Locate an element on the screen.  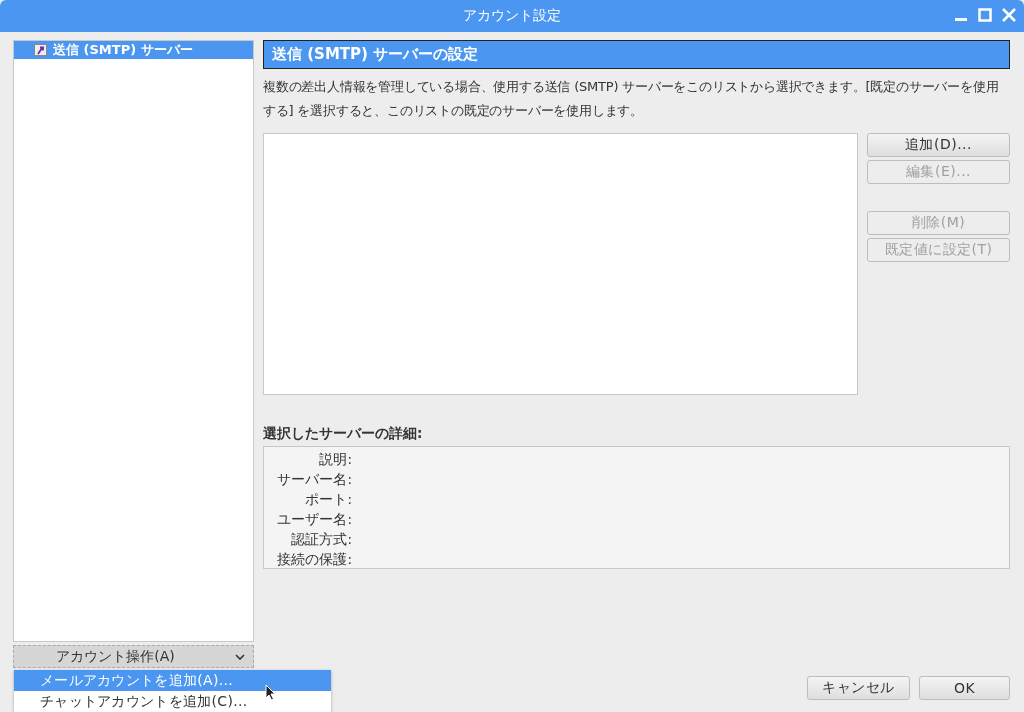
field-label: 認証方式: is located at coordinates (321, 539).